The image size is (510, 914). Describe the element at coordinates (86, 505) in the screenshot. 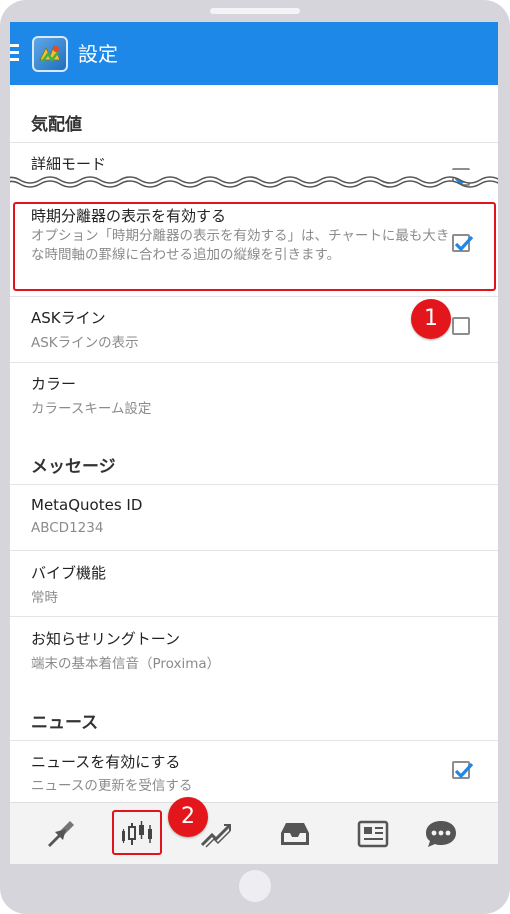

I see `metaquotes-id-title: MetaQuotes ID` at that location.